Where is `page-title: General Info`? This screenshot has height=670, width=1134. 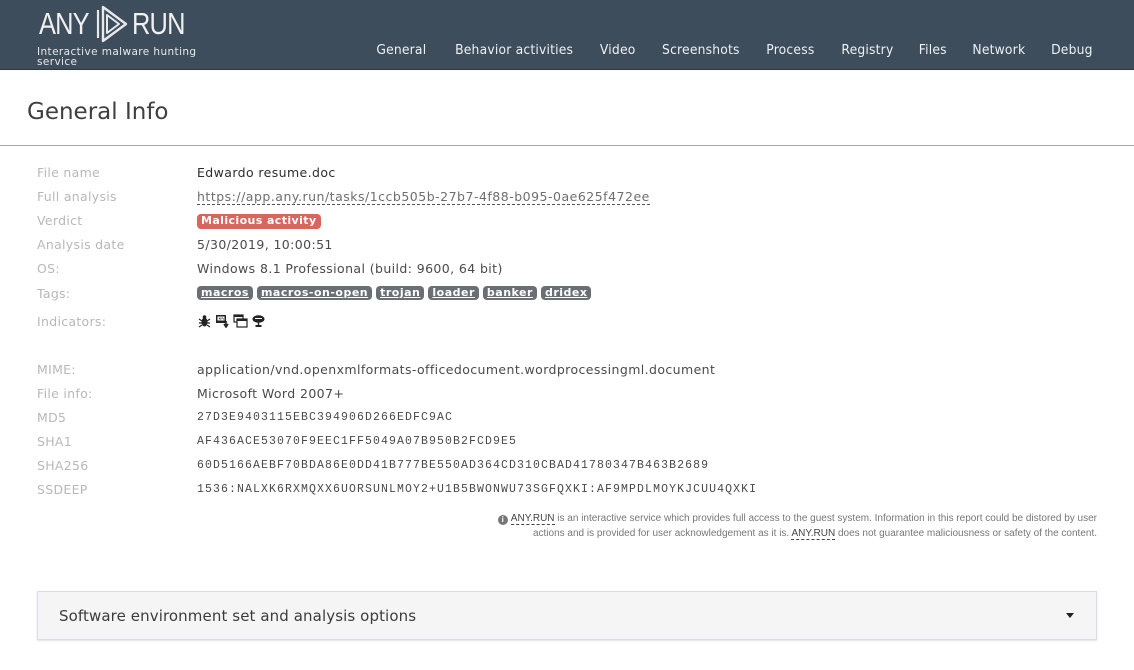
page-title: General Info is located at coordinates (98, 112).